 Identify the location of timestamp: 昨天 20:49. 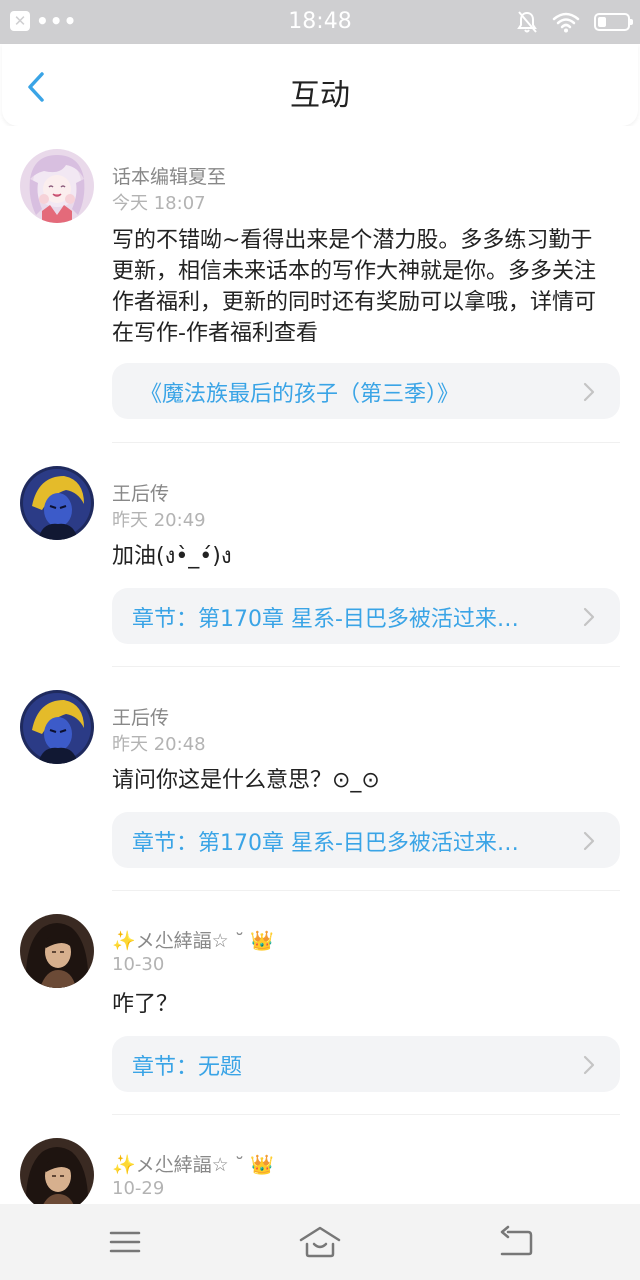
(159, 520).